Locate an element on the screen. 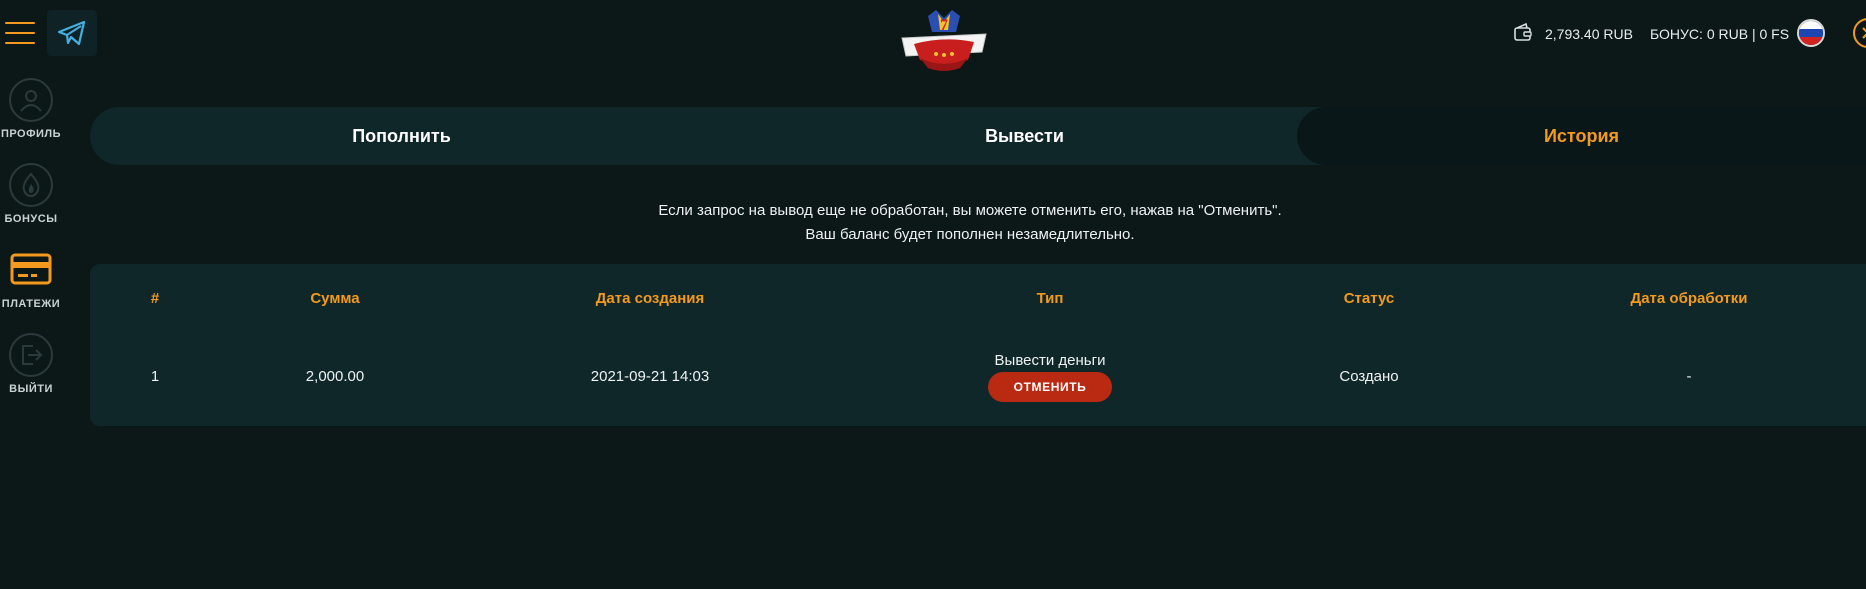  column-header-status: Статус is located at coordinates (1369, 298).